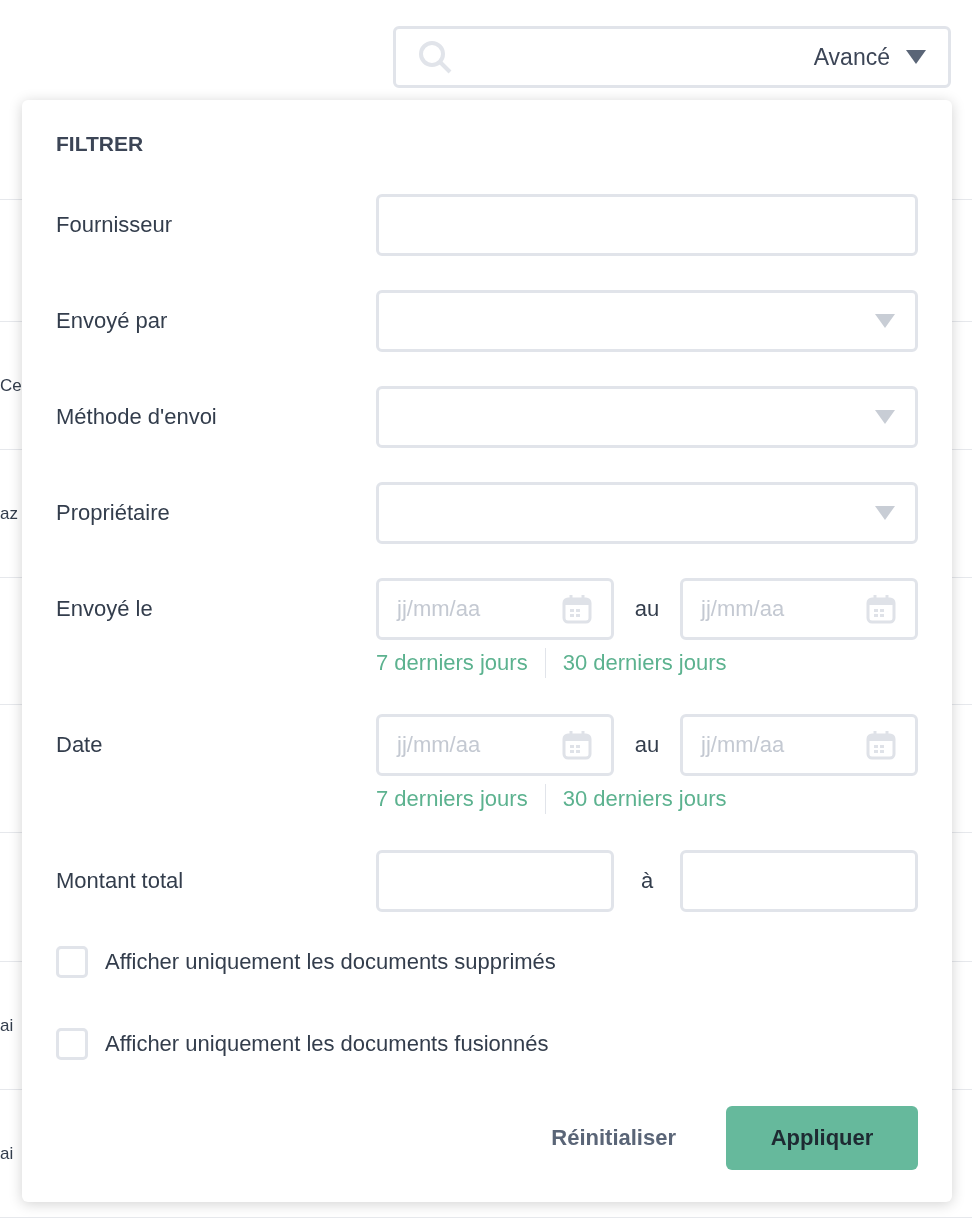 This screenshot has height=1218, width=972. I want to click on advanced-dropdown-button: Avancé, so click(869, 57).